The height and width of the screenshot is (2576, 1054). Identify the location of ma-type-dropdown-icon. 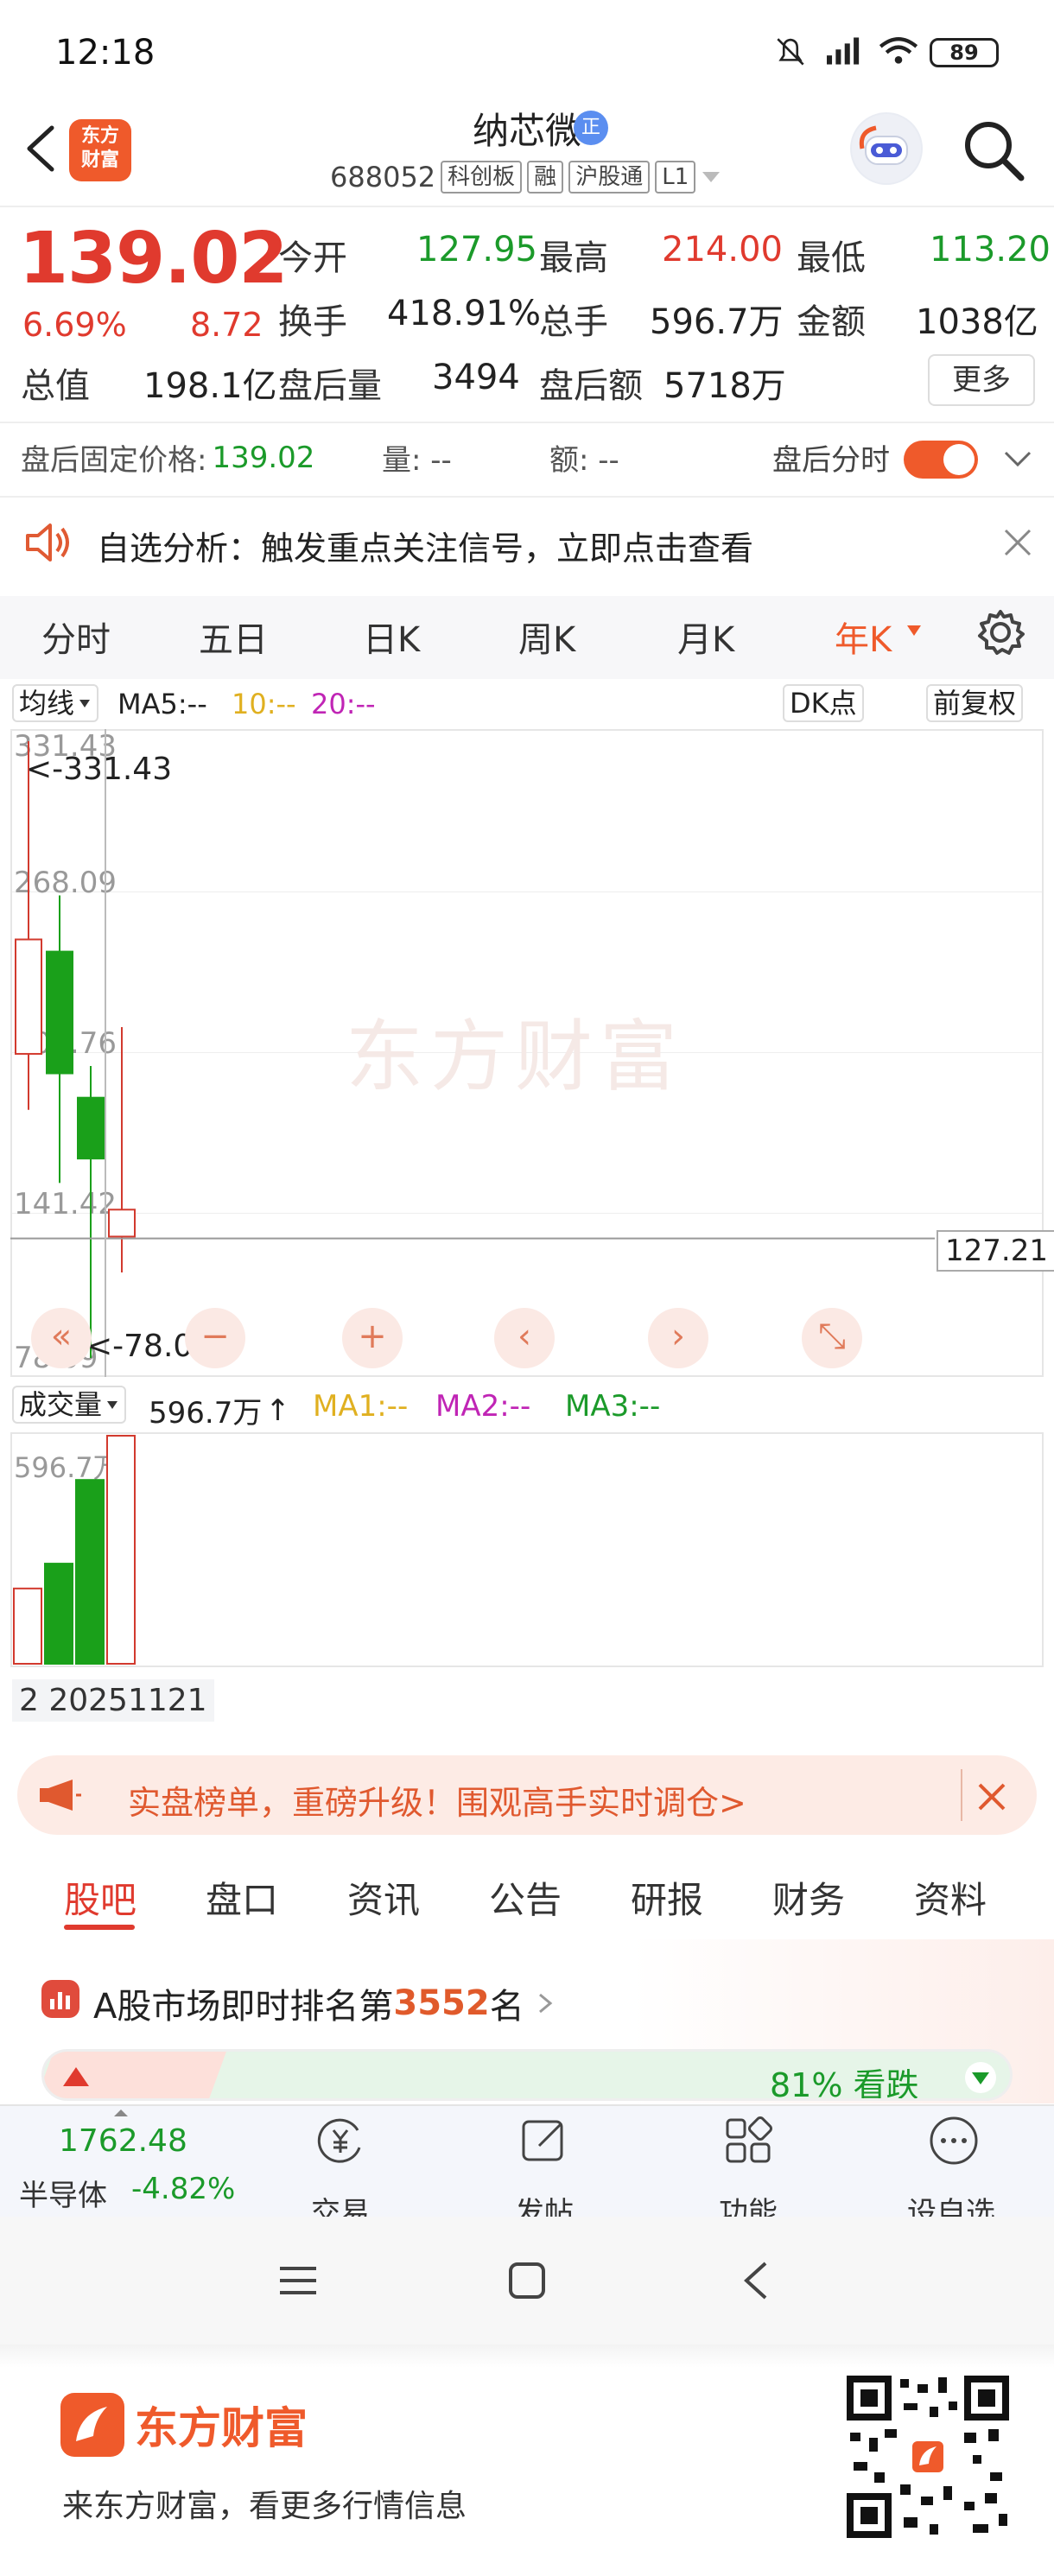
(85, 703).